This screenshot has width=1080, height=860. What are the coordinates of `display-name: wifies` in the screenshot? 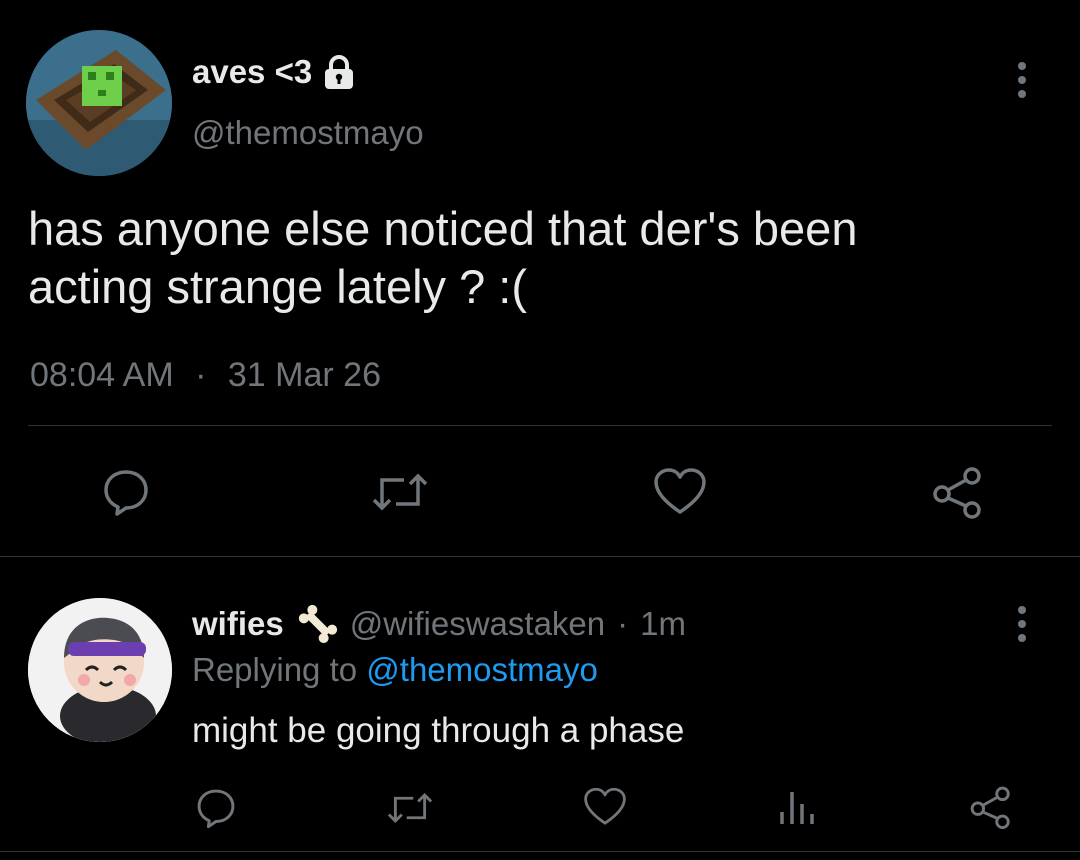 It's located at (238, 624).